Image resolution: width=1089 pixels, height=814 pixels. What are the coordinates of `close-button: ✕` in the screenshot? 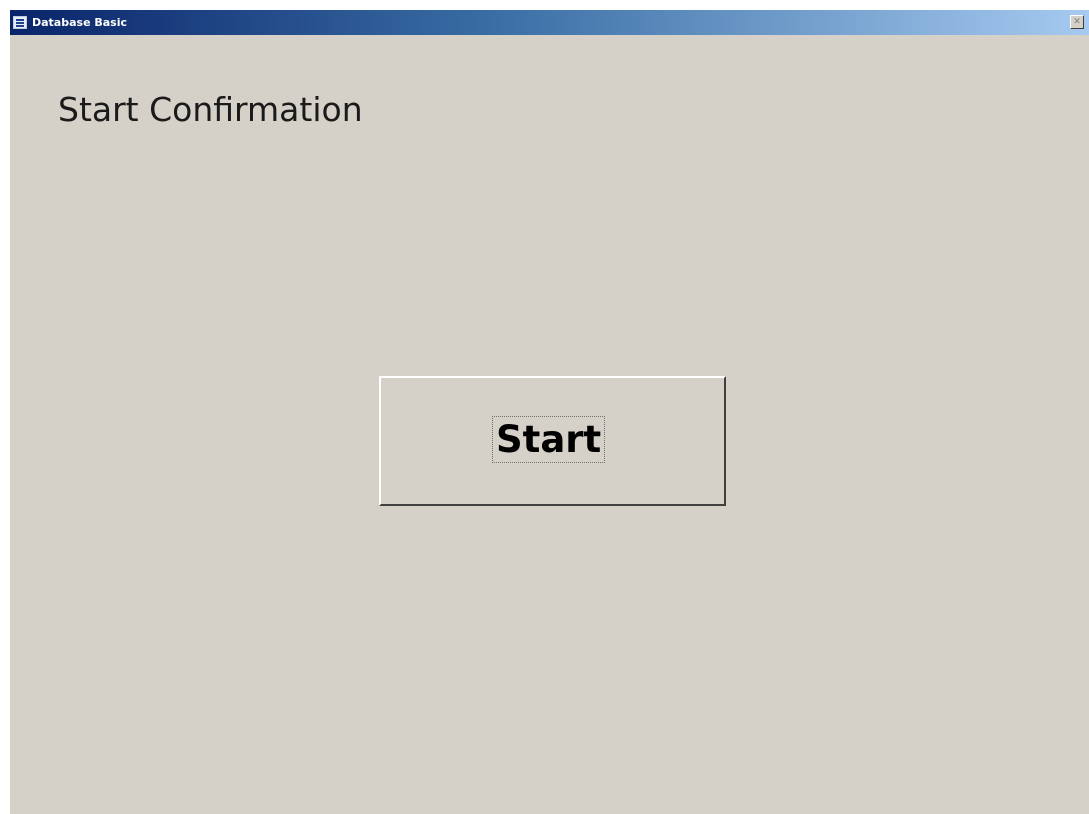 It's located at (1077, 22).